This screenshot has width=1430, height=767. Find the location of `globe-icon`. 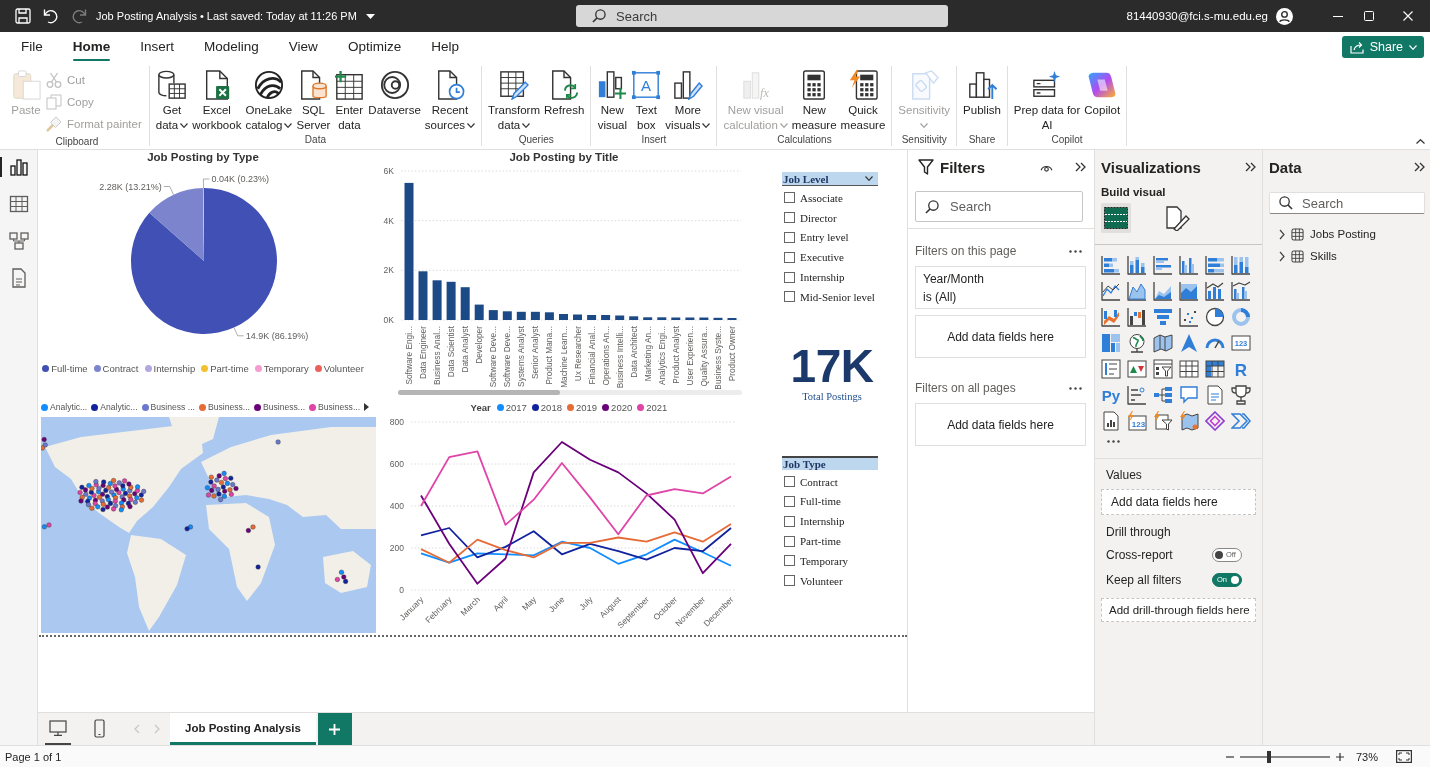

globe-icon is located at coordinates (1137, 343).